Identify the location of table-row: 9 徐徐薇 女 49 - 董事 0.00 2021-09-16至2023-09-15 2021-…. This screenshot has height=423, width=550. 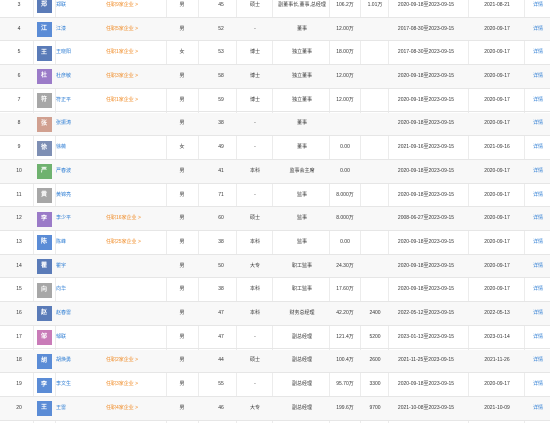
(275, 148).